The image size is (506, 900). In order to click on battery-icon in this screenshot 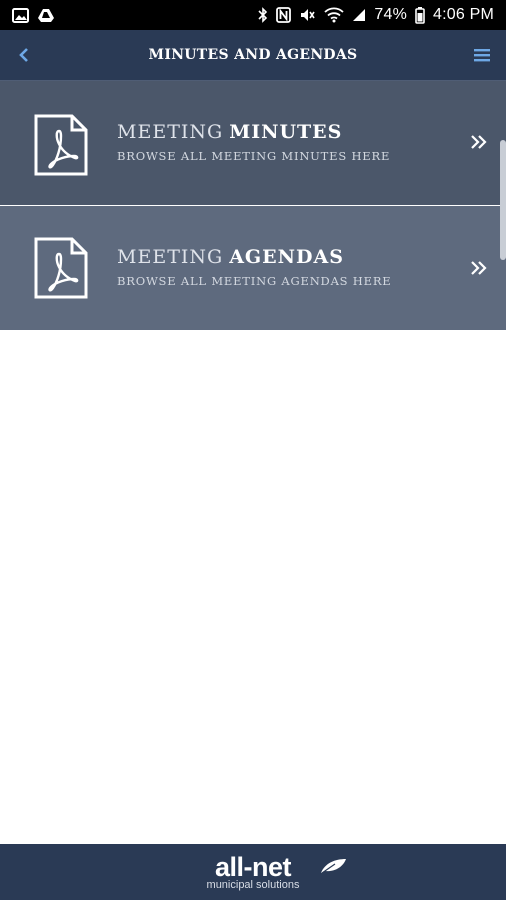, I will do `click(420, 15)`.